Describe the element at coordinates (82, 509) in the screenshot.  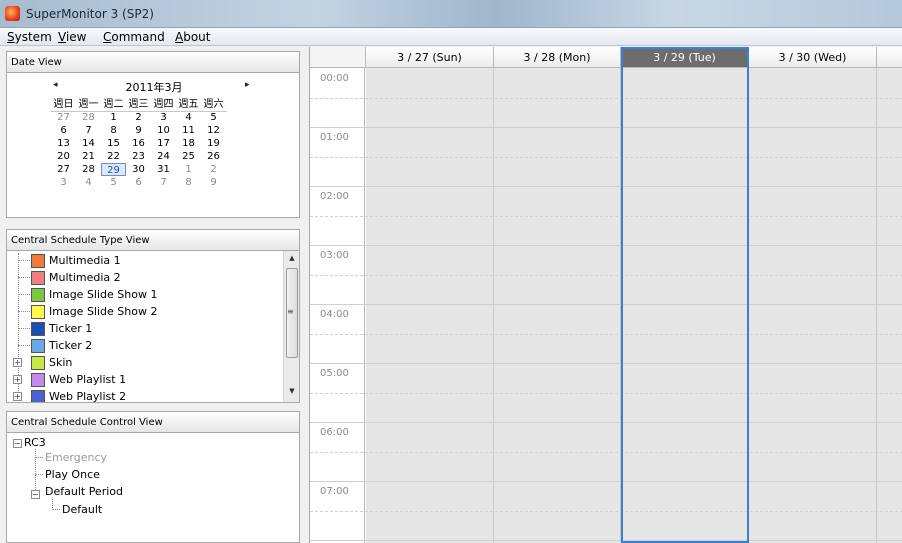
I see `control-item-default: Default` at that location.